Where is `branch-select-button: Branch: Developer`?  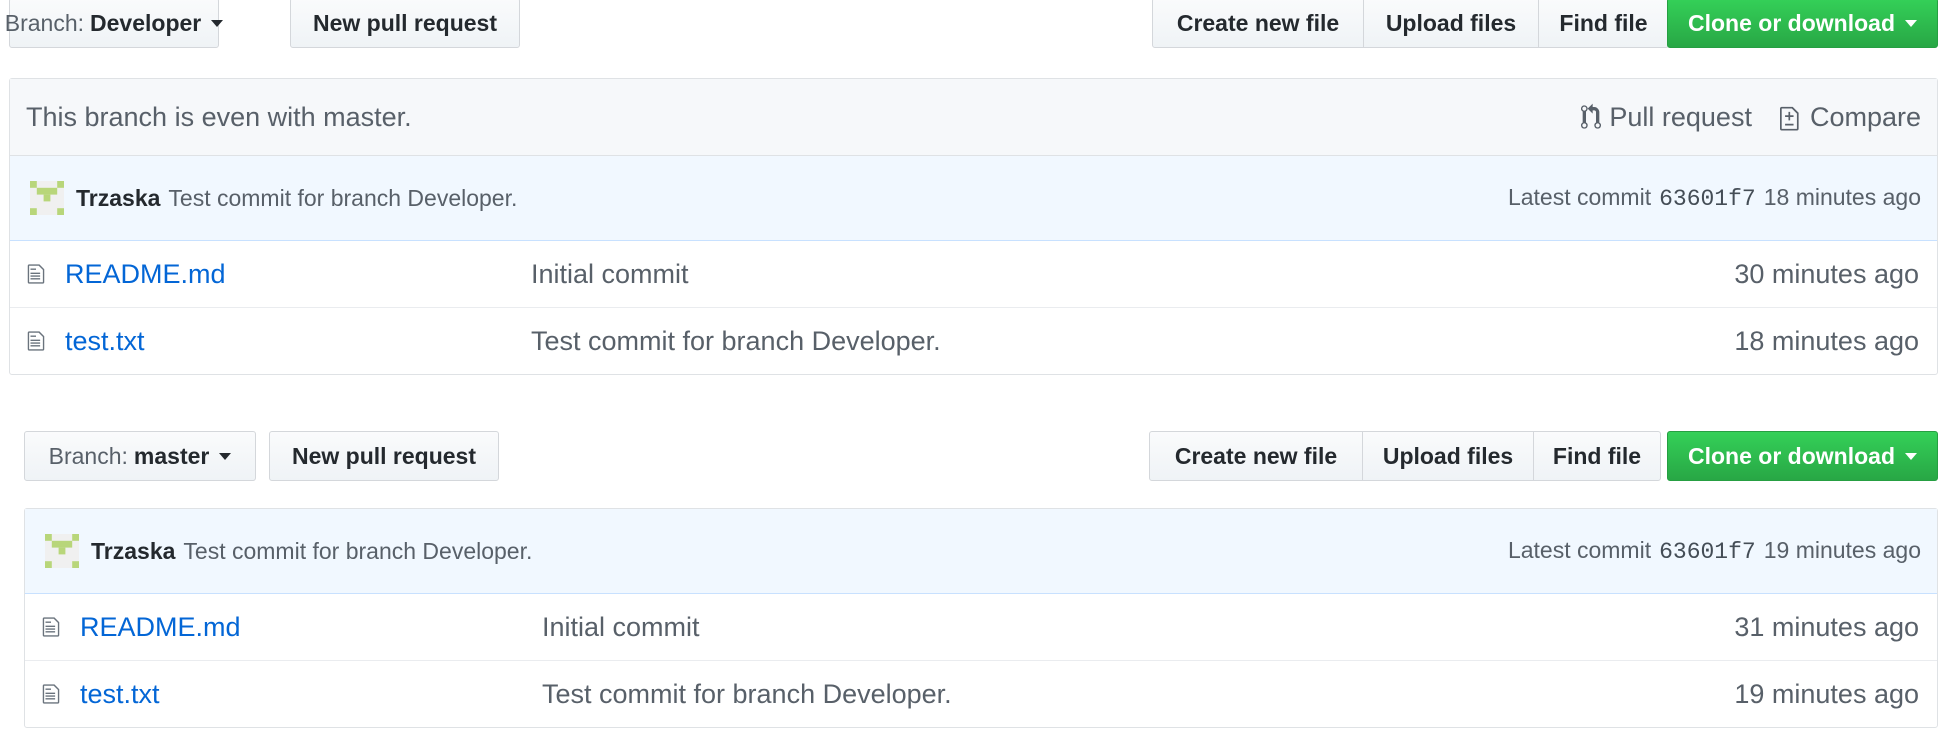
branch-select-button: Branch: Developer is located at coordinates (114, 24).